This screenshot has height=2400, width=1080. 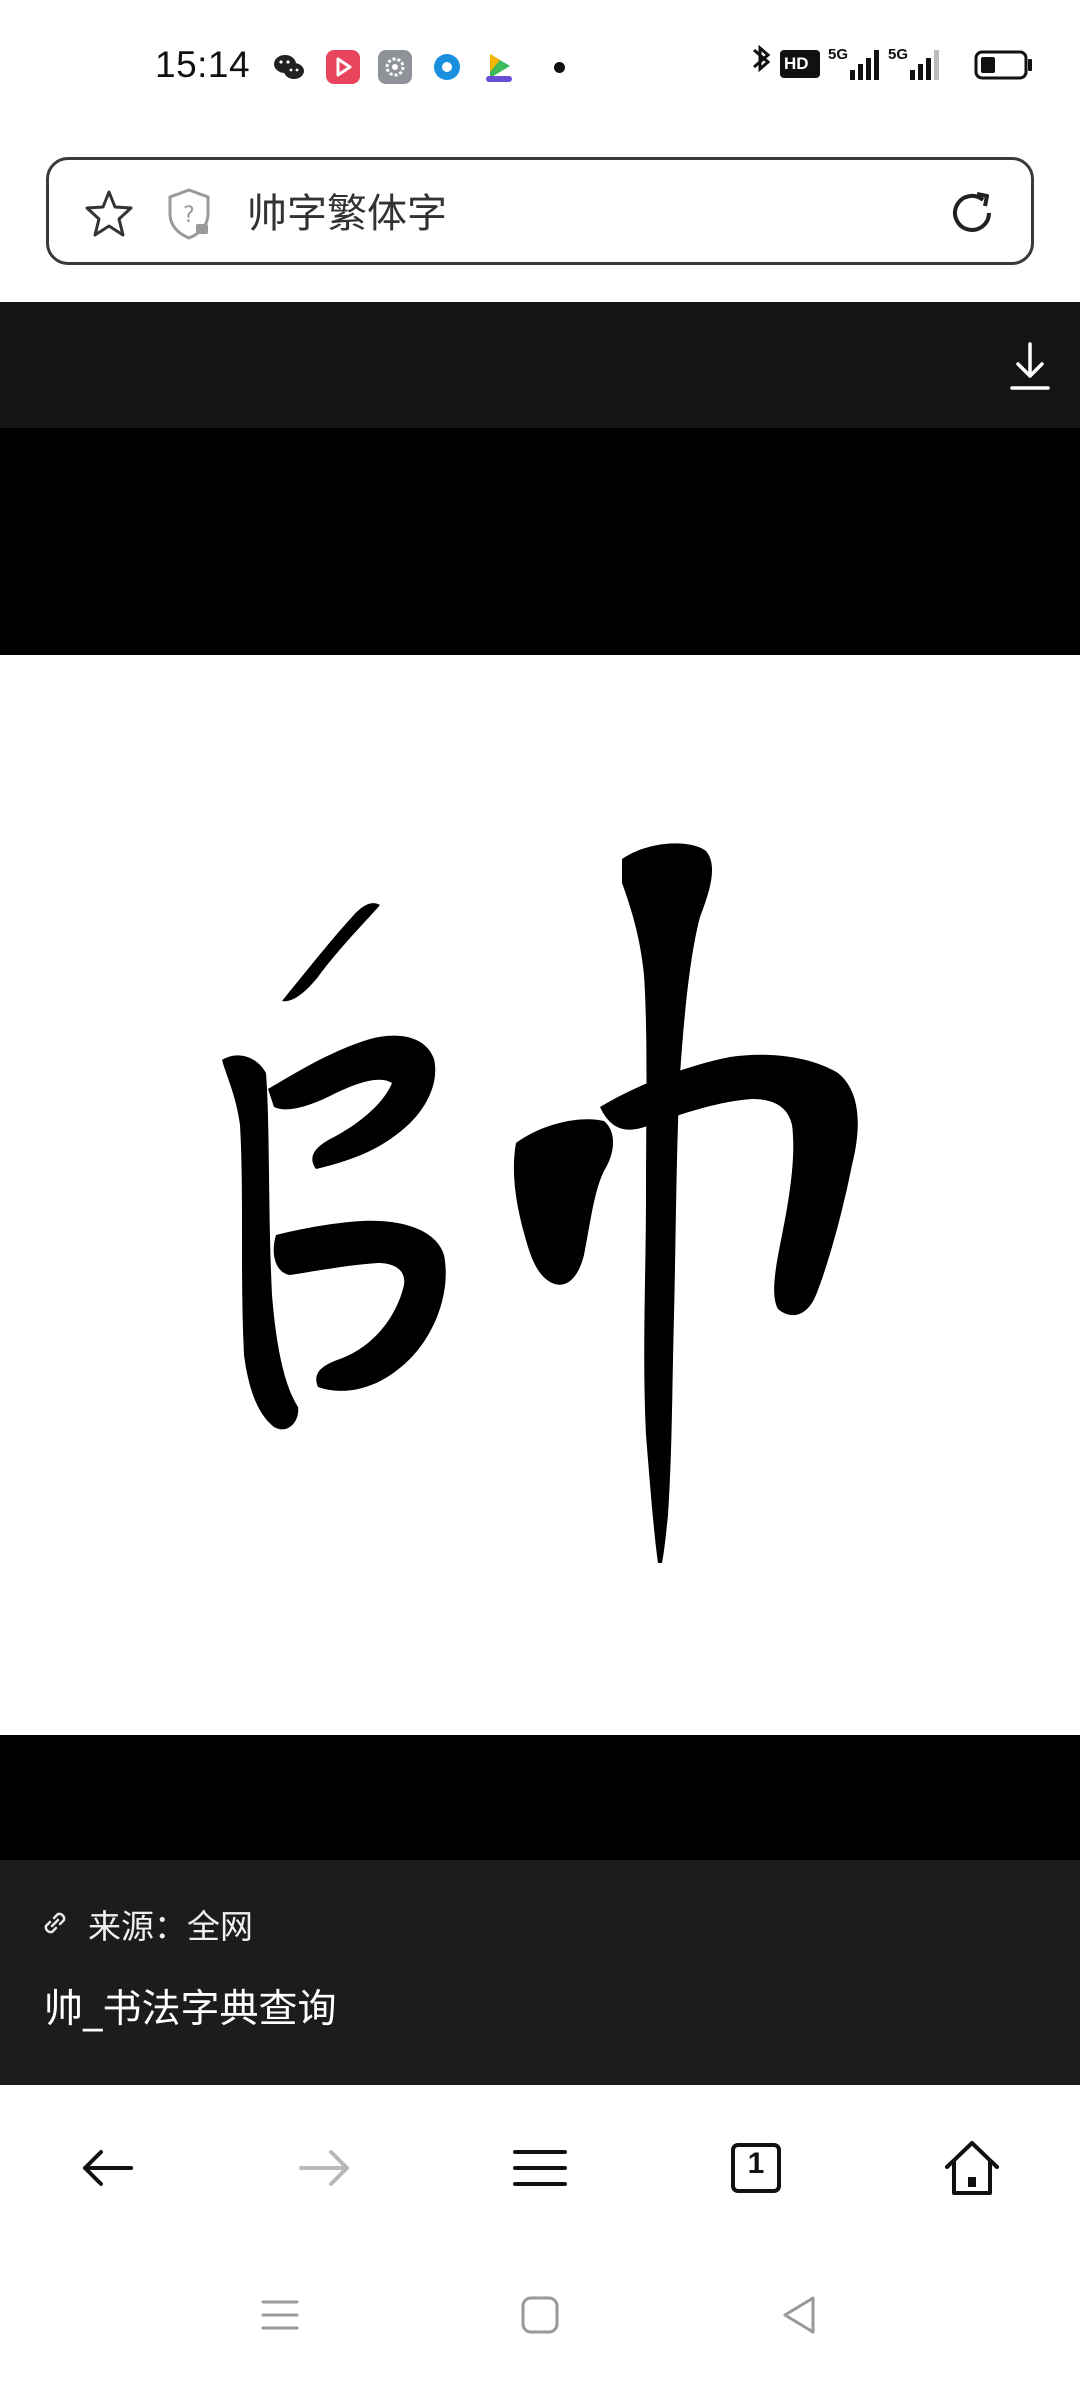 What do you see at coordinates (447, 67) in the screenshot?
I see `browser-app-icon` at bounding box center [447, 67].